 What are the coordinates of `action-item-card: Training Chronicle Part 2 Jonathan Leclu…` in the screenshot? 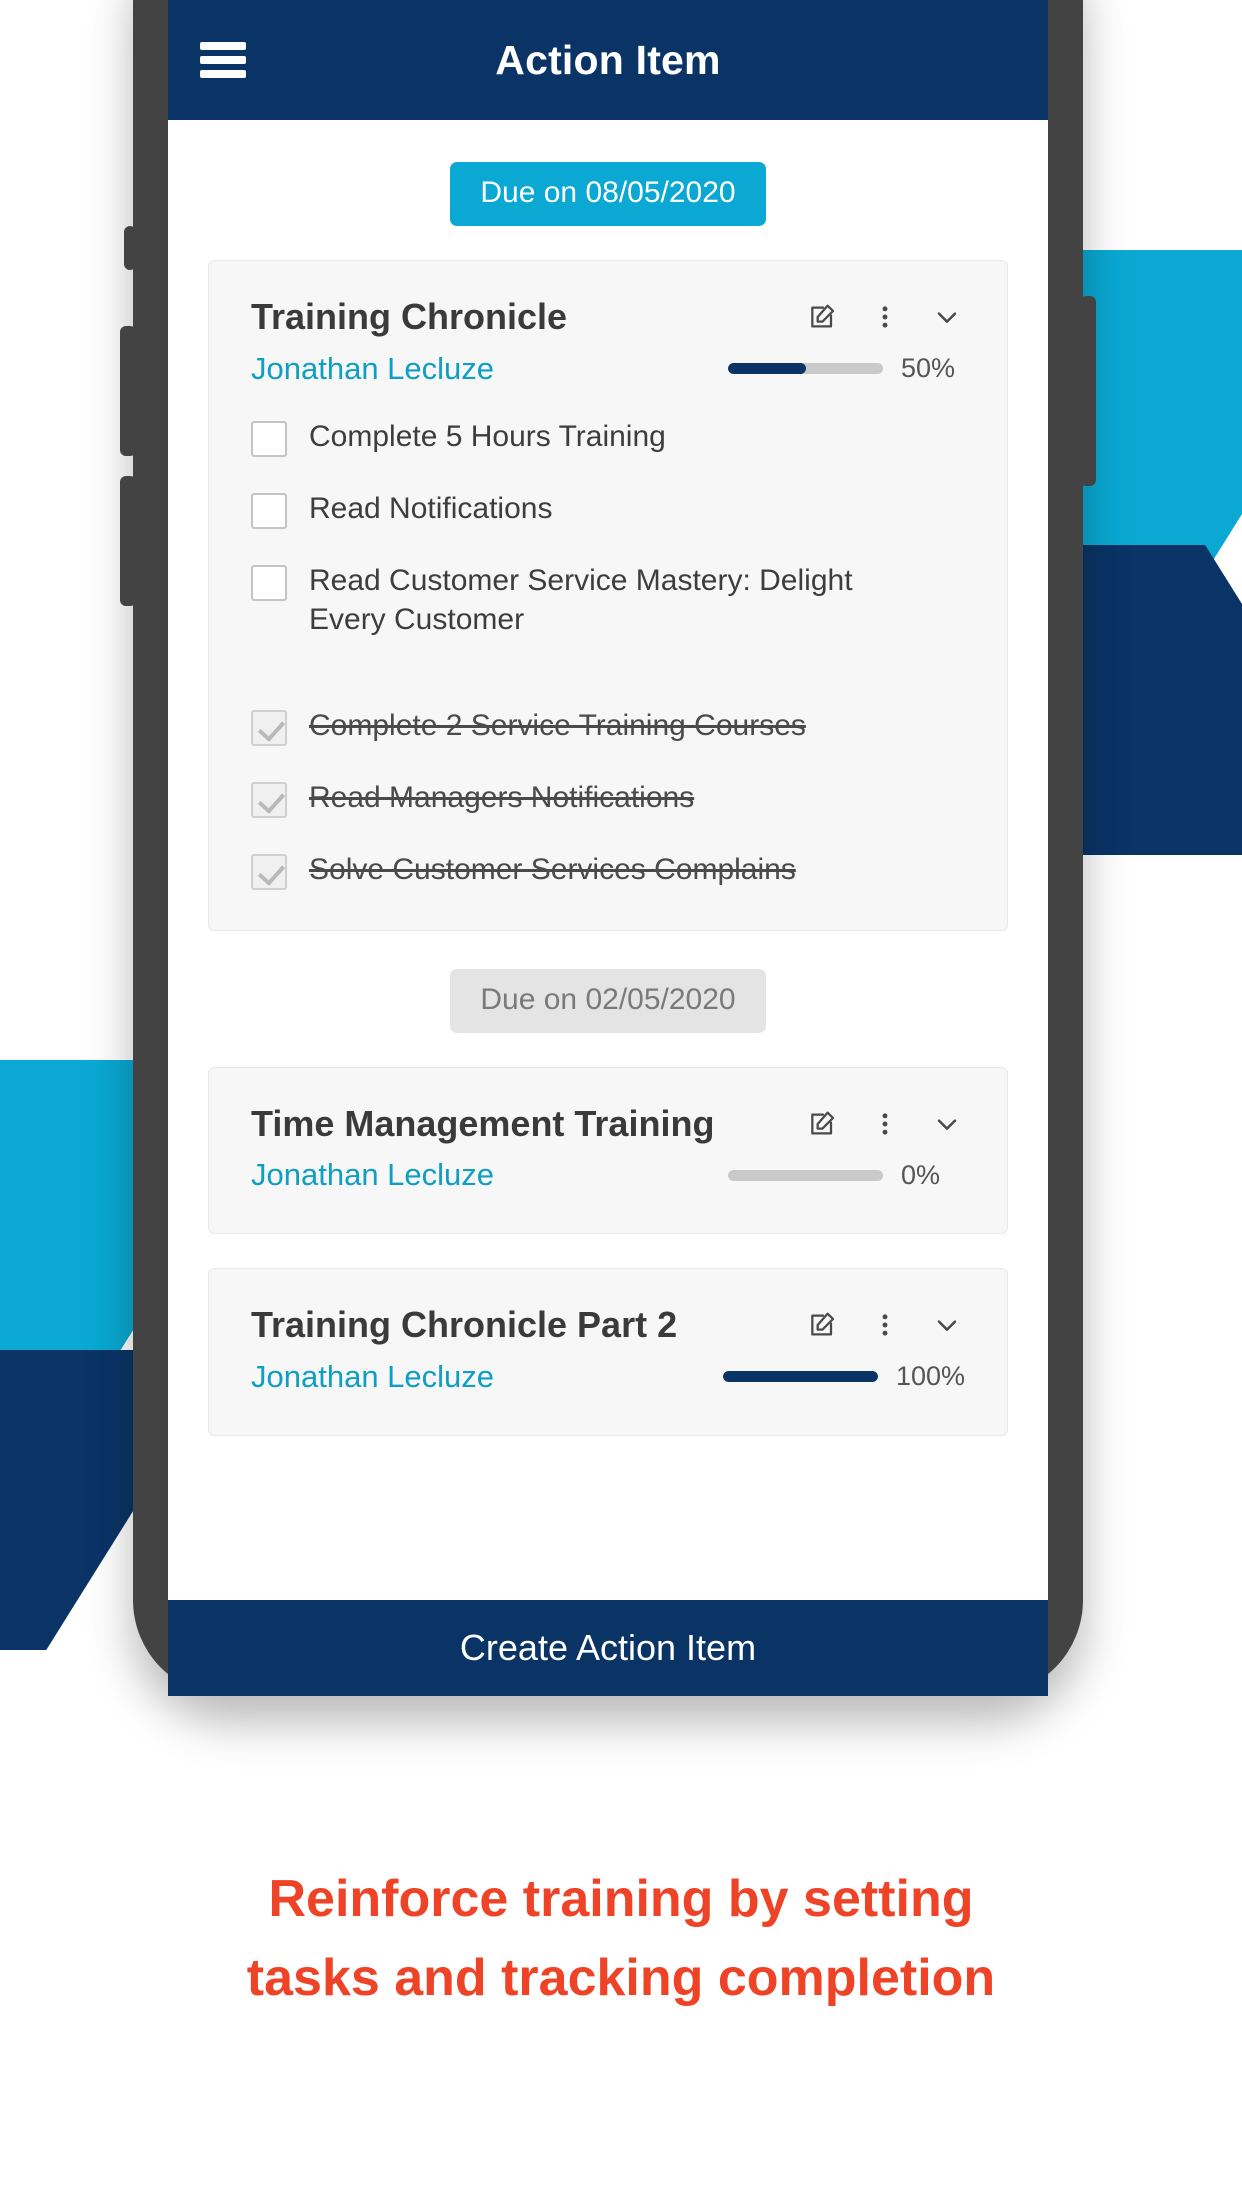 It's located at (608, 1352).